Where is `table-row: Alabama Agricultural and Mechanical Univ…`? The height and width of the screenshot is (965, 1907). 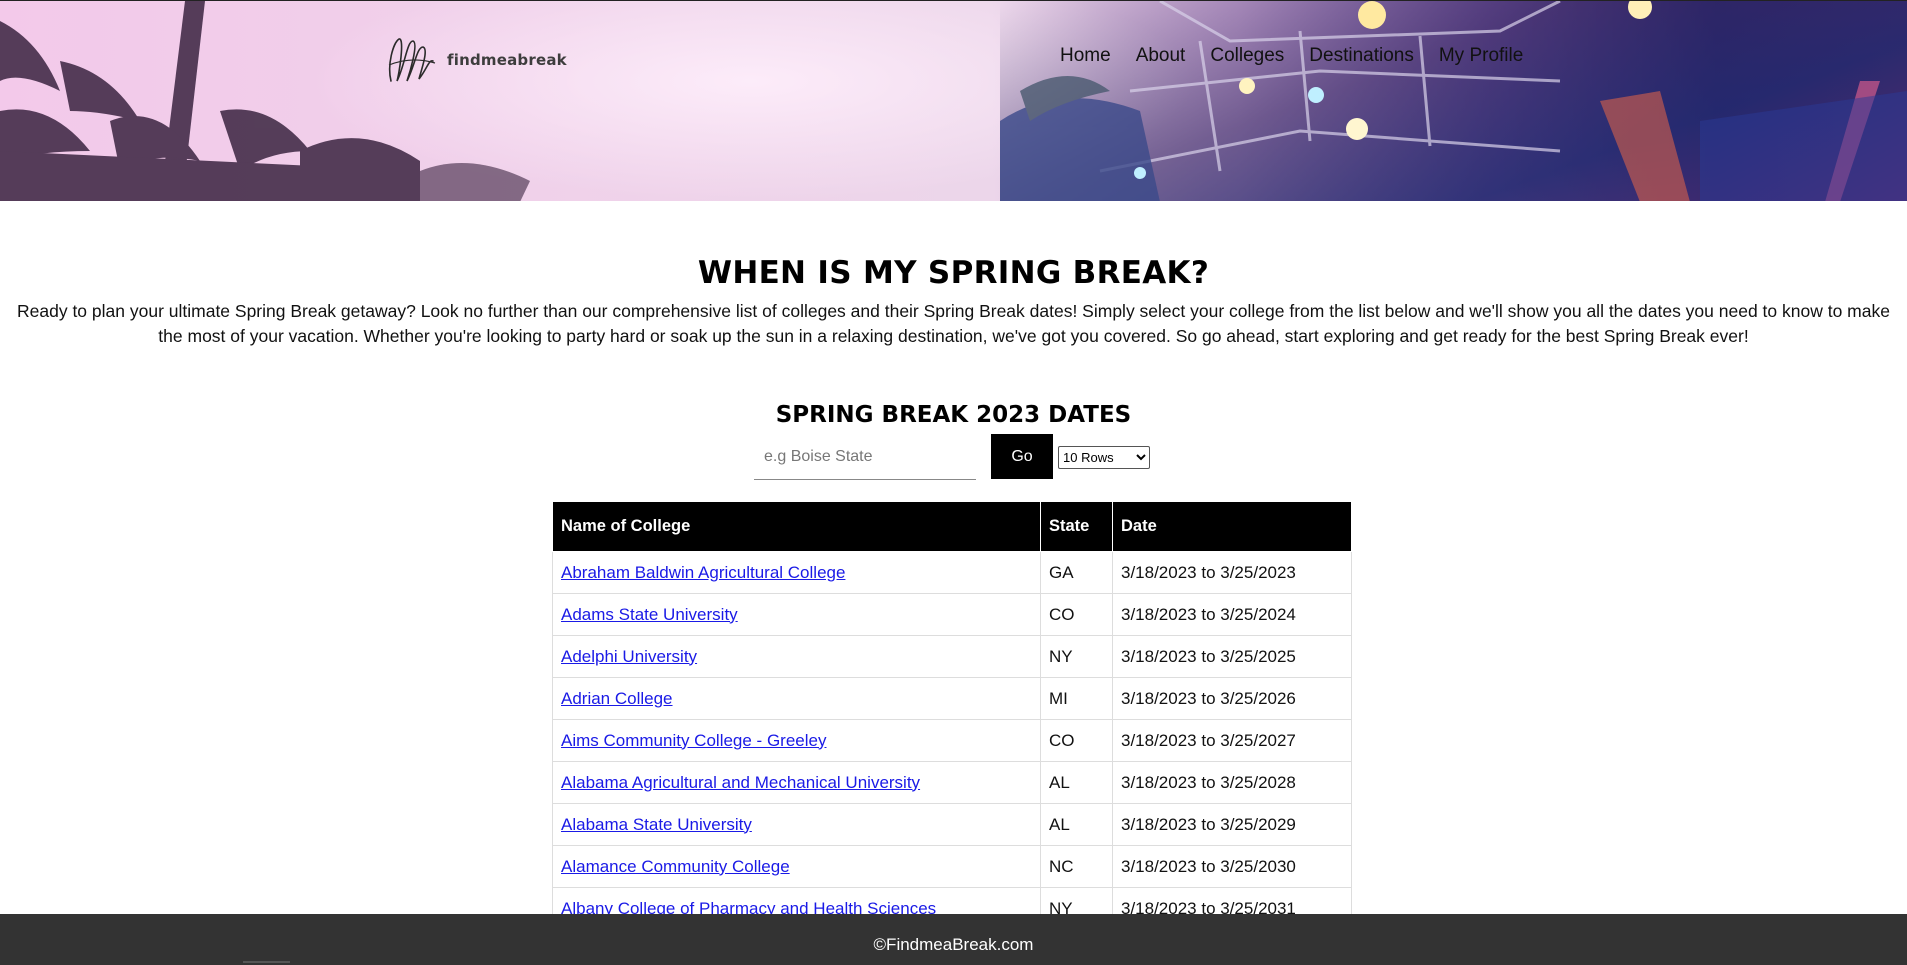 table-row: Alabama Agricultural and Mechanical Univ… is located at coordinates (952, 782).